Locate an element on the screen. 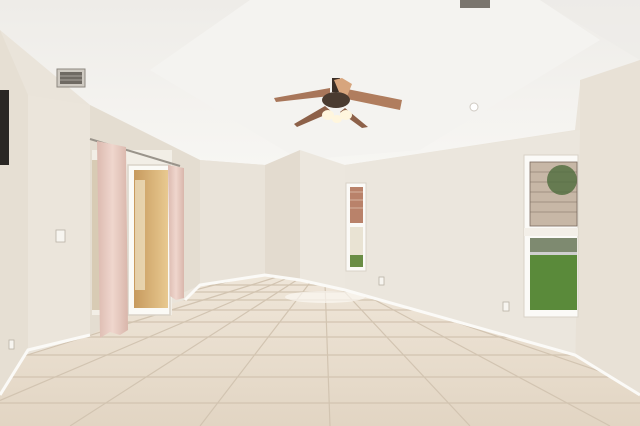 The image size is (640, 426). recessed-light-icon is located at coordinates (474, 107).